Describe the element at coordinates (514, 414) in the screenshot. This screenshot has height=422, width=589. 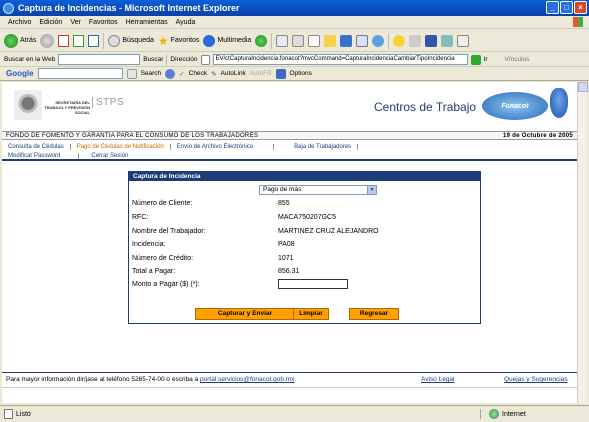
I see `zone-text: Internet` at that location.